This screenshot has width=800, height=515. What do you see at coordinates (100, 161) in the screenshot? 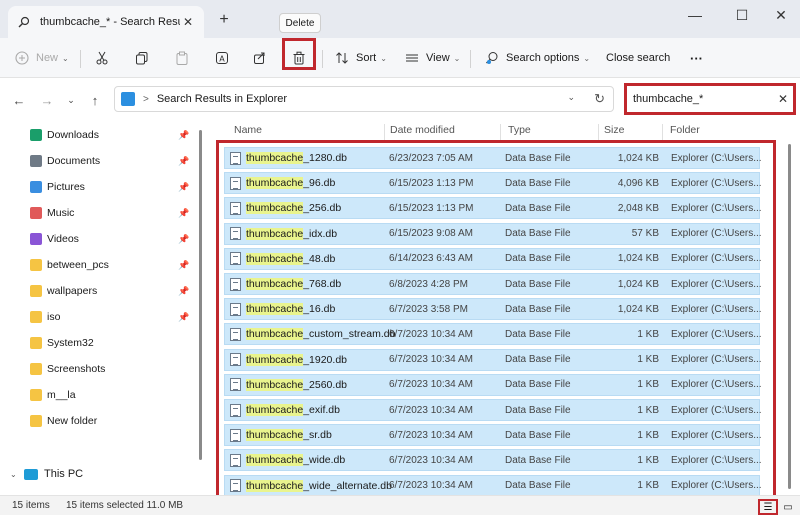
I see `sidebar-item: Documents 📌` at bounding box center [100, 161].